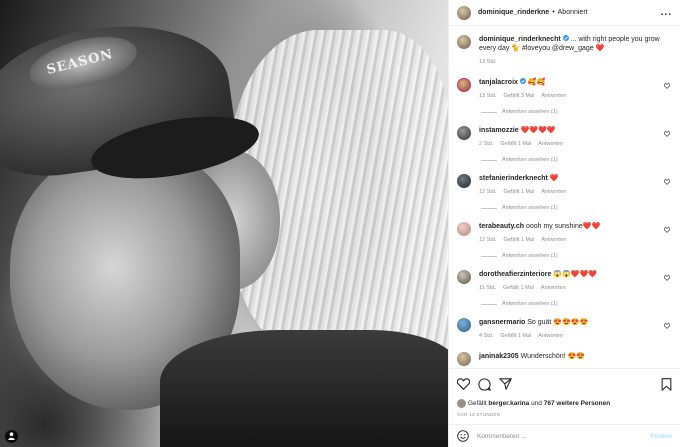 The image size is (680, 447). What do you see at coordinates (501, 226) in the screenshot?
I see `comment-username: terabeauty.ch` at bounding box center [501, 226].